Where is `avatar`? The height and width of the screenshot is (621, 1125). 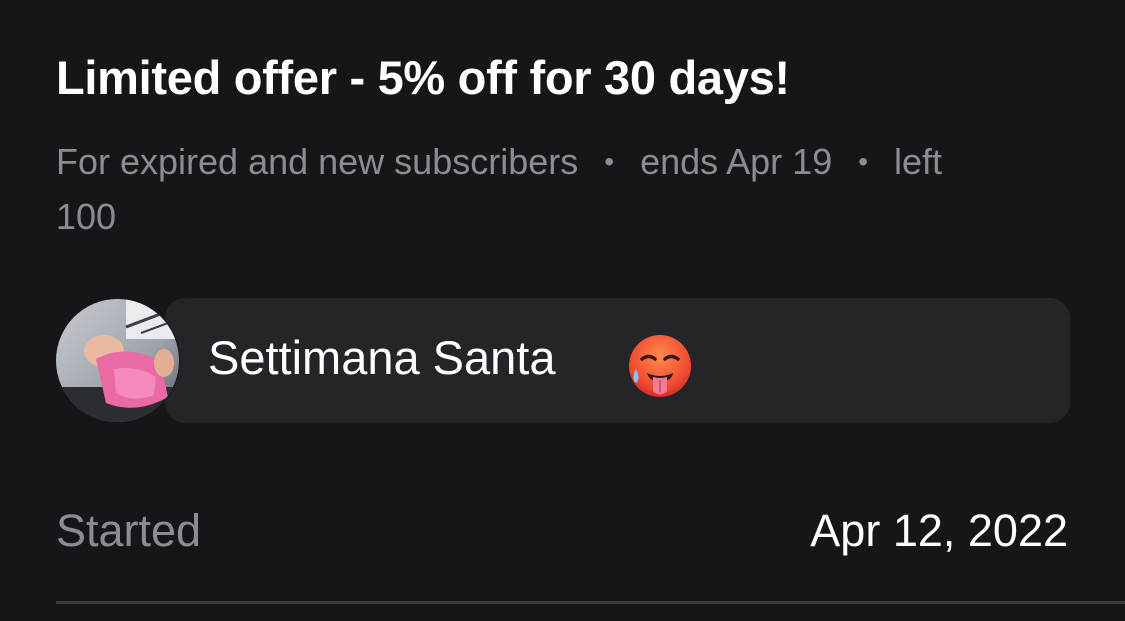 avatar is located at coordinates (117, 360).